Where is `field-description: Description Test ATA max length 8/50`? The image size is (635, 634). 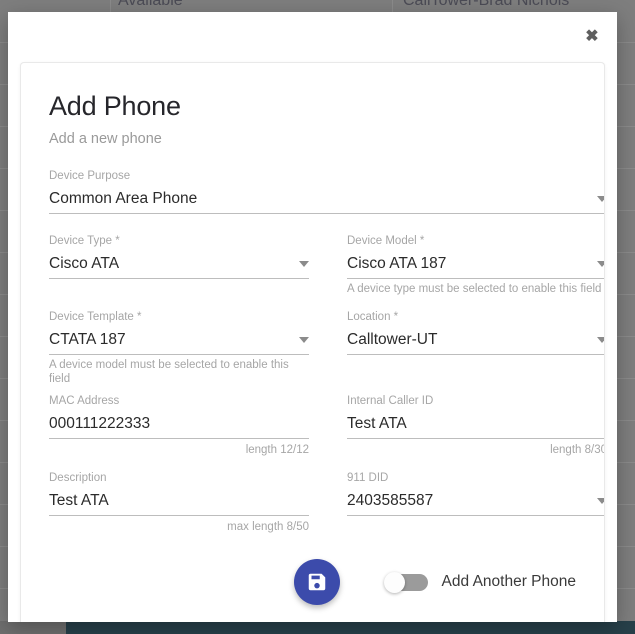 field-description: Description Test ATA max length 8/50 is located at coordinates (179, 502).